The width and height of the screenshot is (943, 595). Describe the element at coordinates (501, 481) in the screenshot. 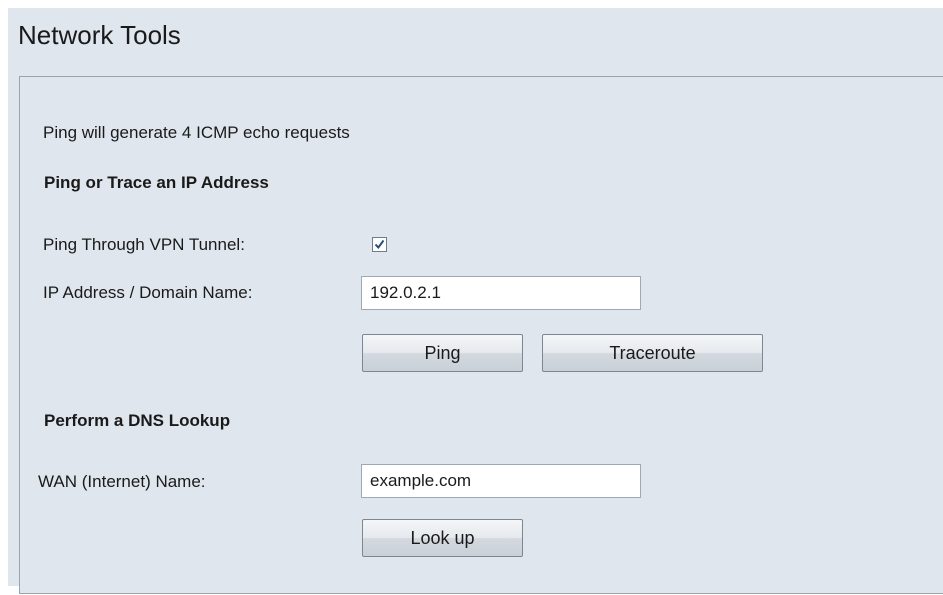

I see `wan-name-input` at that location.